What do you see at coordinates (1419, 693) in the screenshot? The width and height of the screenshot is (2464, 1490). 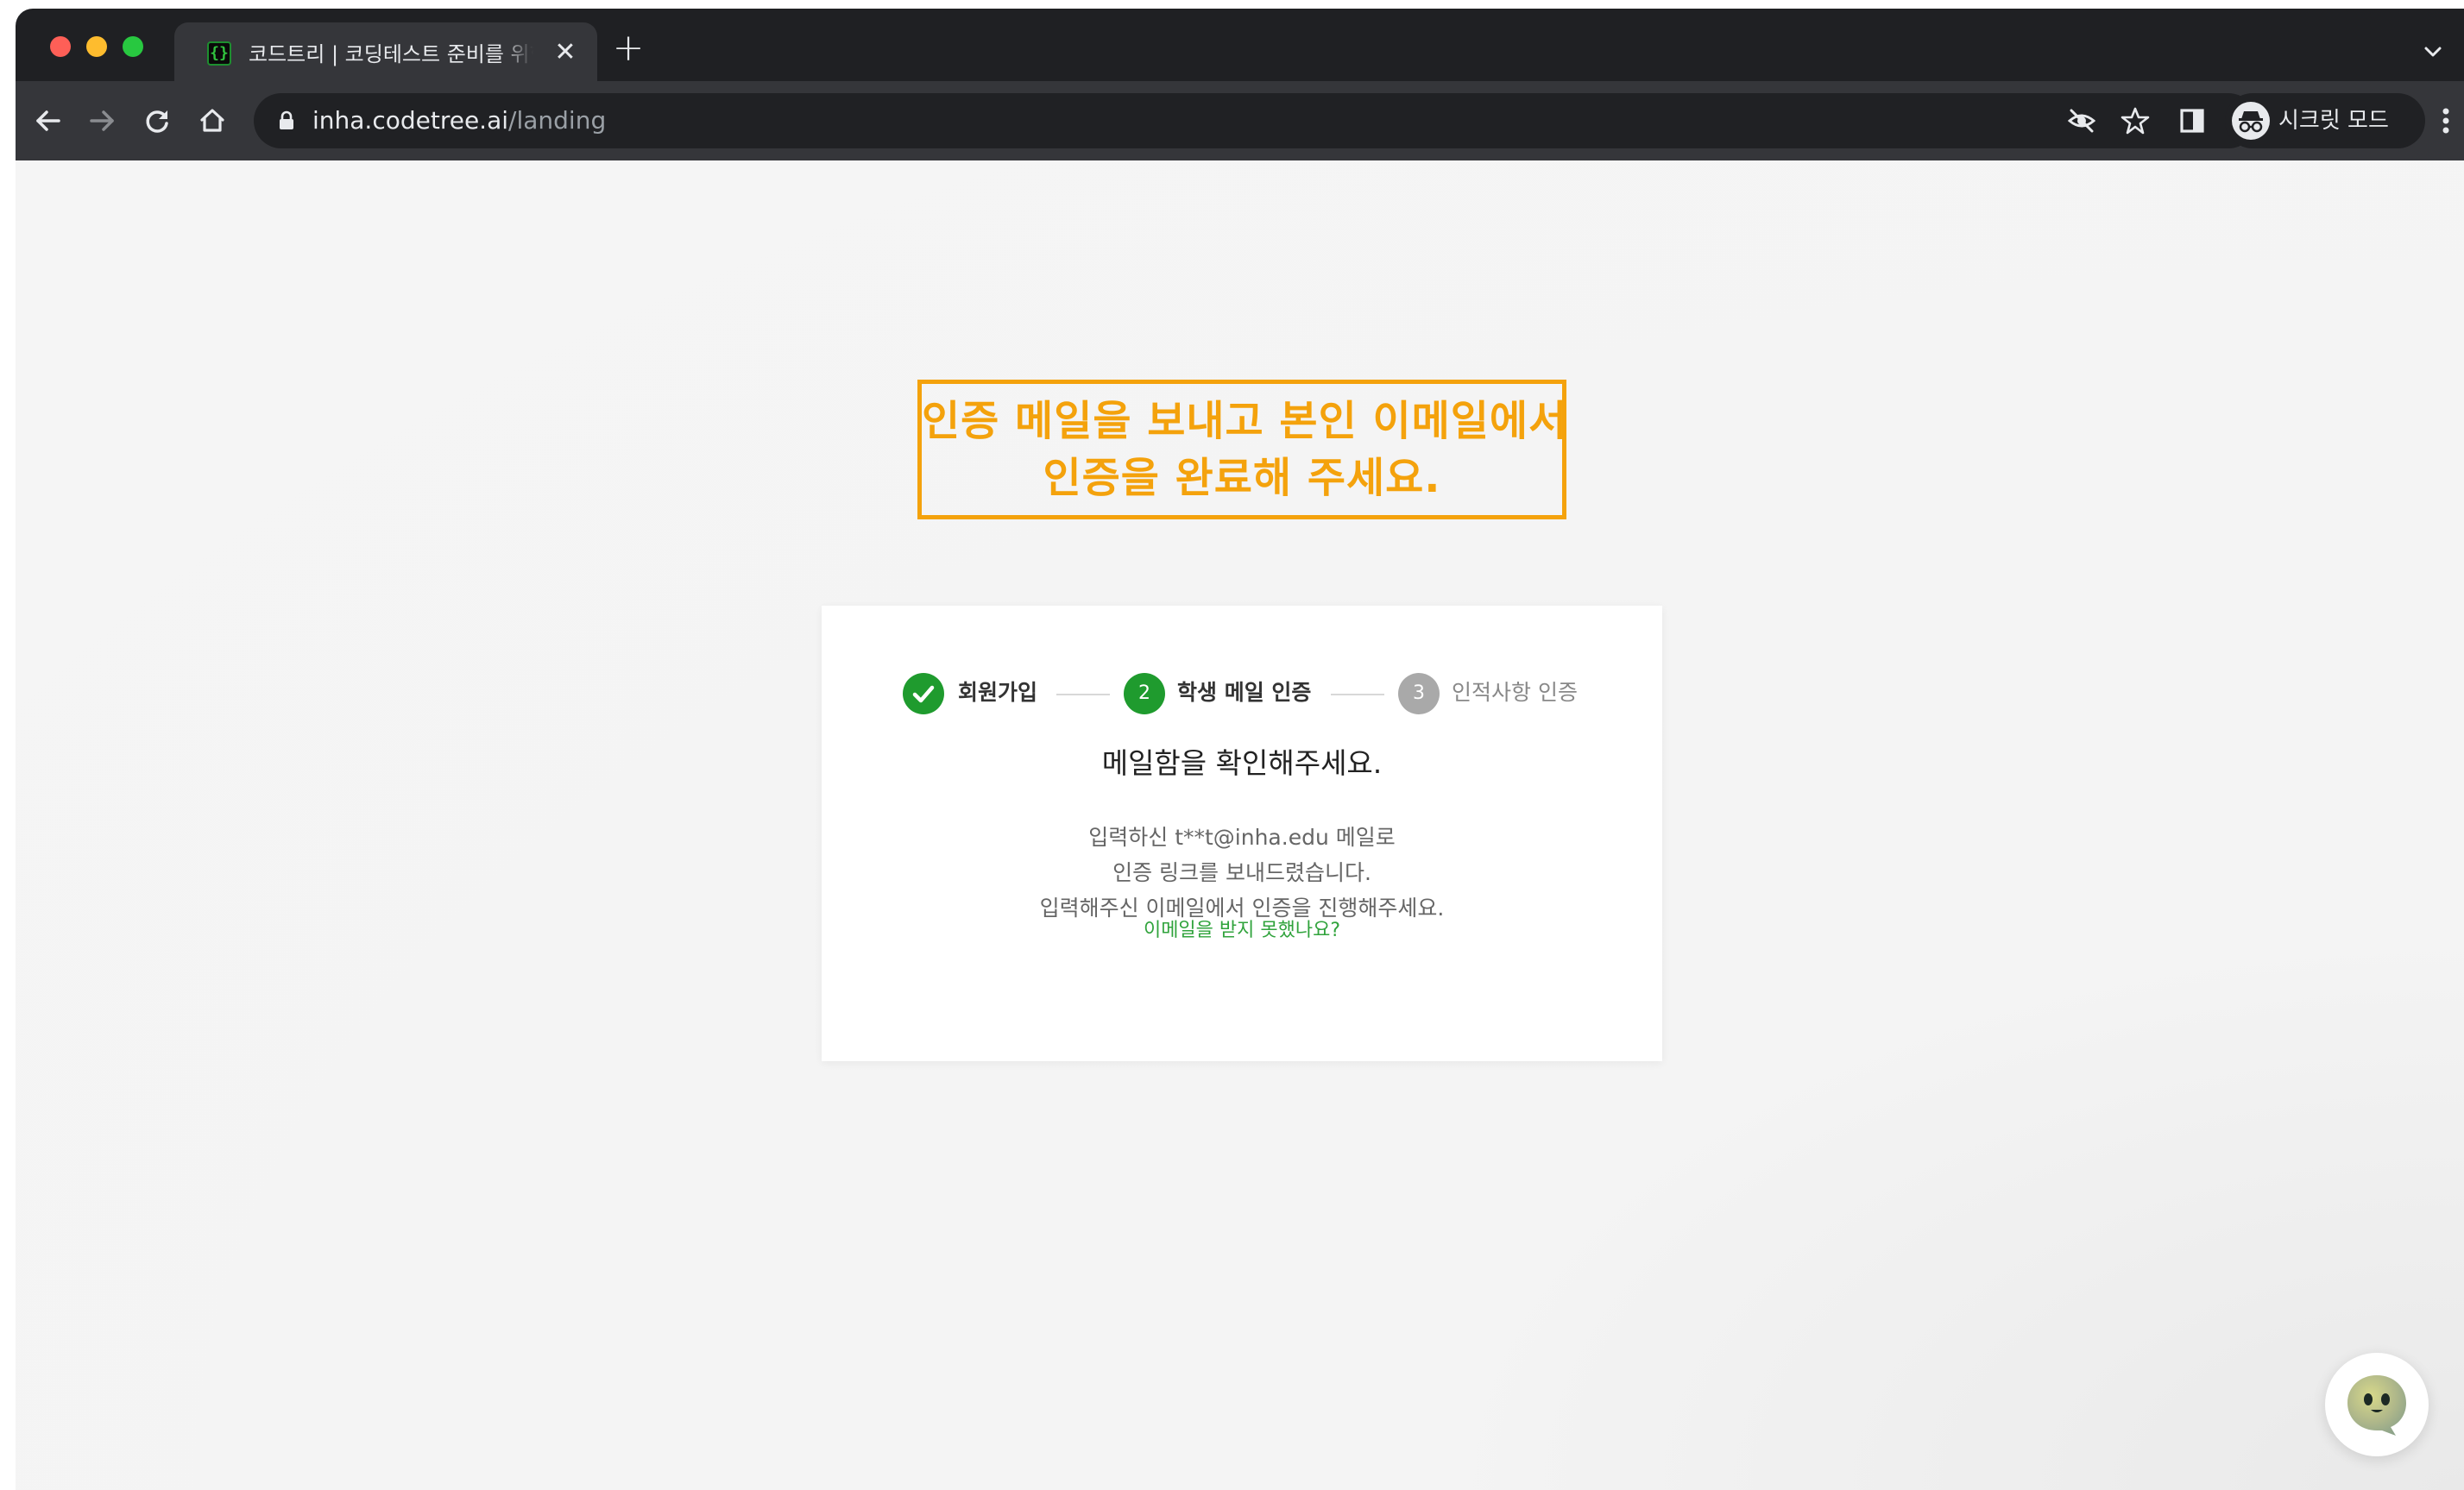 I see `step-3-circle: 3` at bounding box center [1419, 693].